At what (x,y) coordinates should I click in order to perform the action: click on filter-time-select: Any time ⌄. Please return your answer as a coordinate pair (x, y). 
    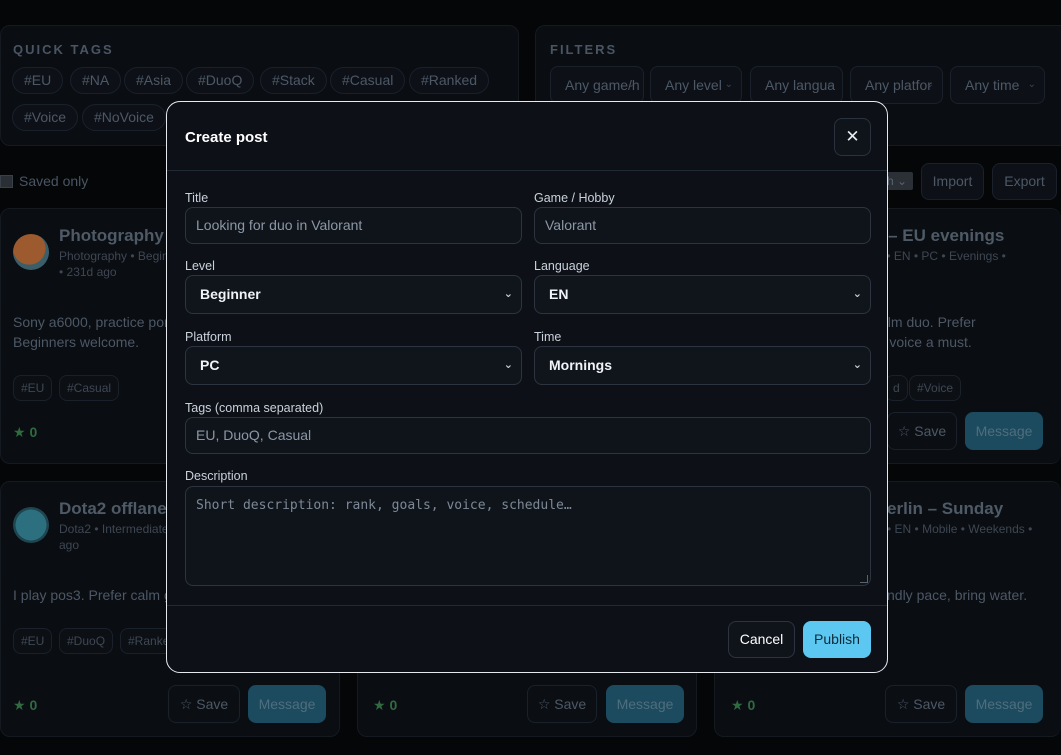
    Looking at the image, I should click on (997, 85).